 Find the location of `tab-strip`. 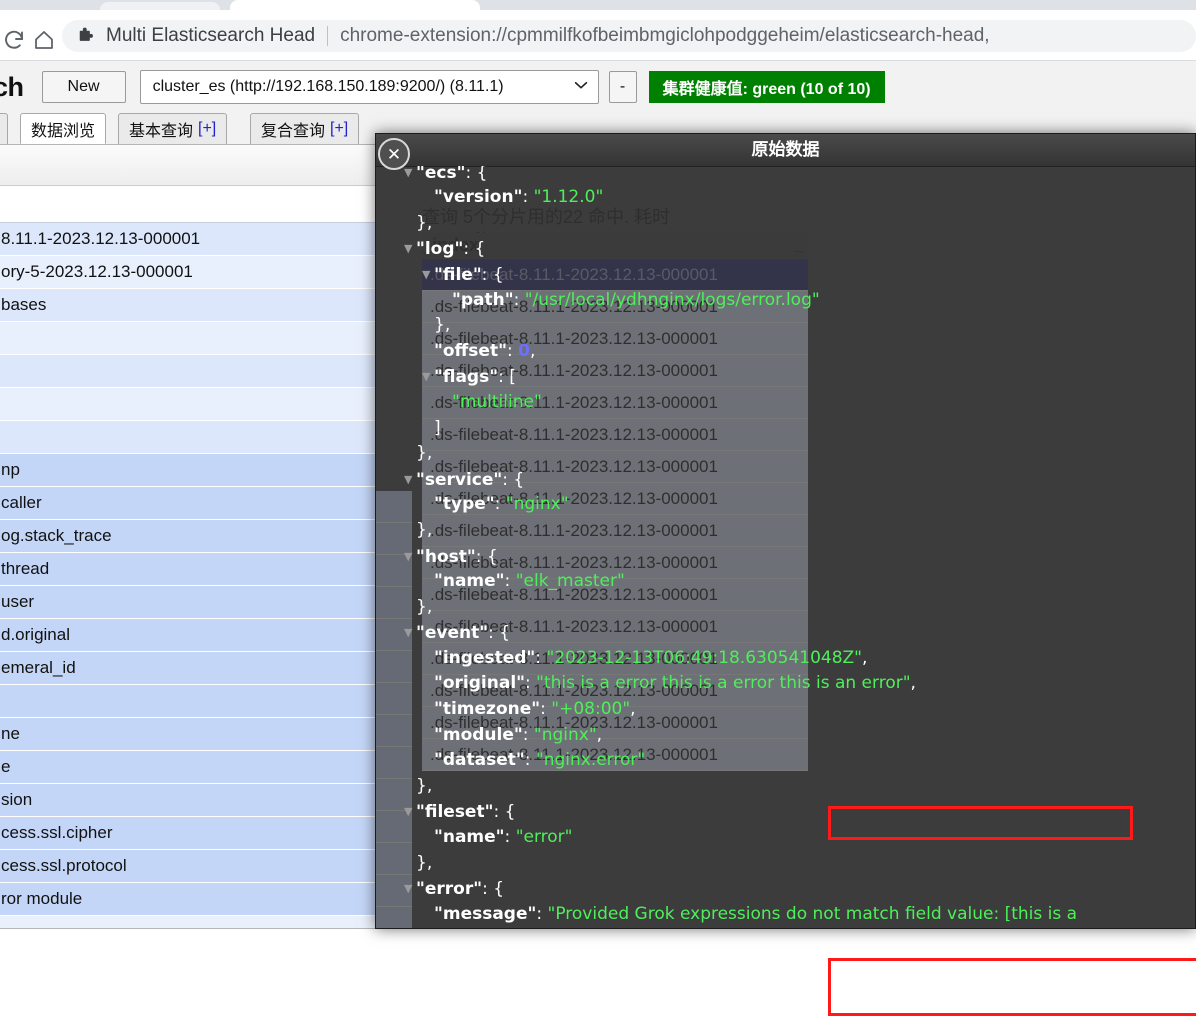

tab-strip is located at coordinates (598, 5).